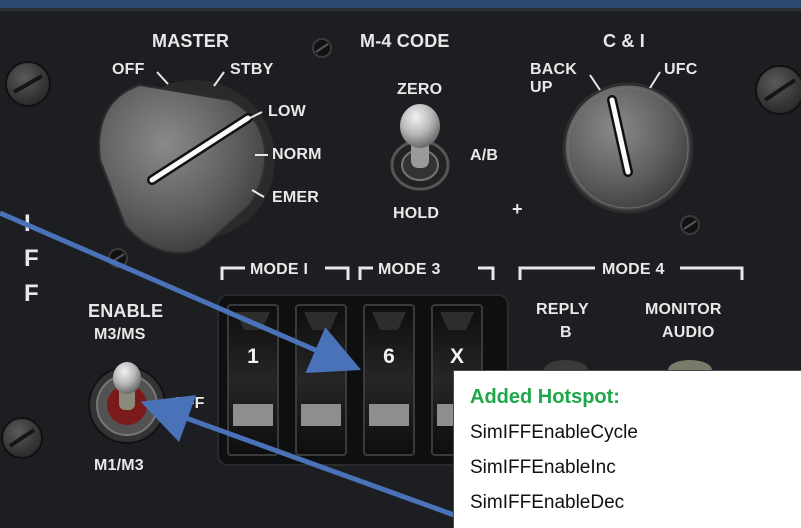 The height and width of the screenshot is (528, 801). I want to click on callout-item-dec: SimIFFEnableDec, so click(547, 502).